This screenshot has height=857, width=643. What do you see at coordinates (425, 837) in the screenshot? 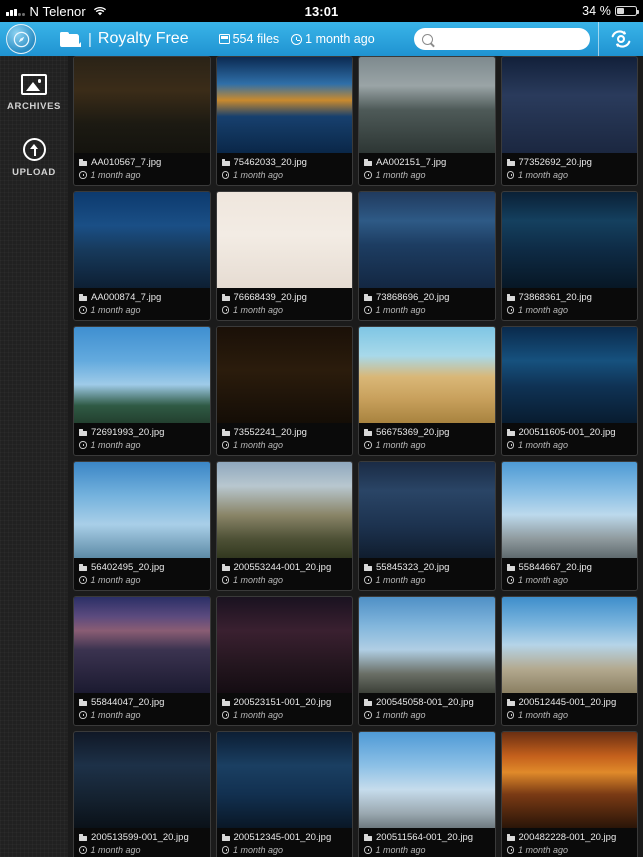
I see `file-name: 200511564-001_20.jpg` at bounding box center [425, 837].